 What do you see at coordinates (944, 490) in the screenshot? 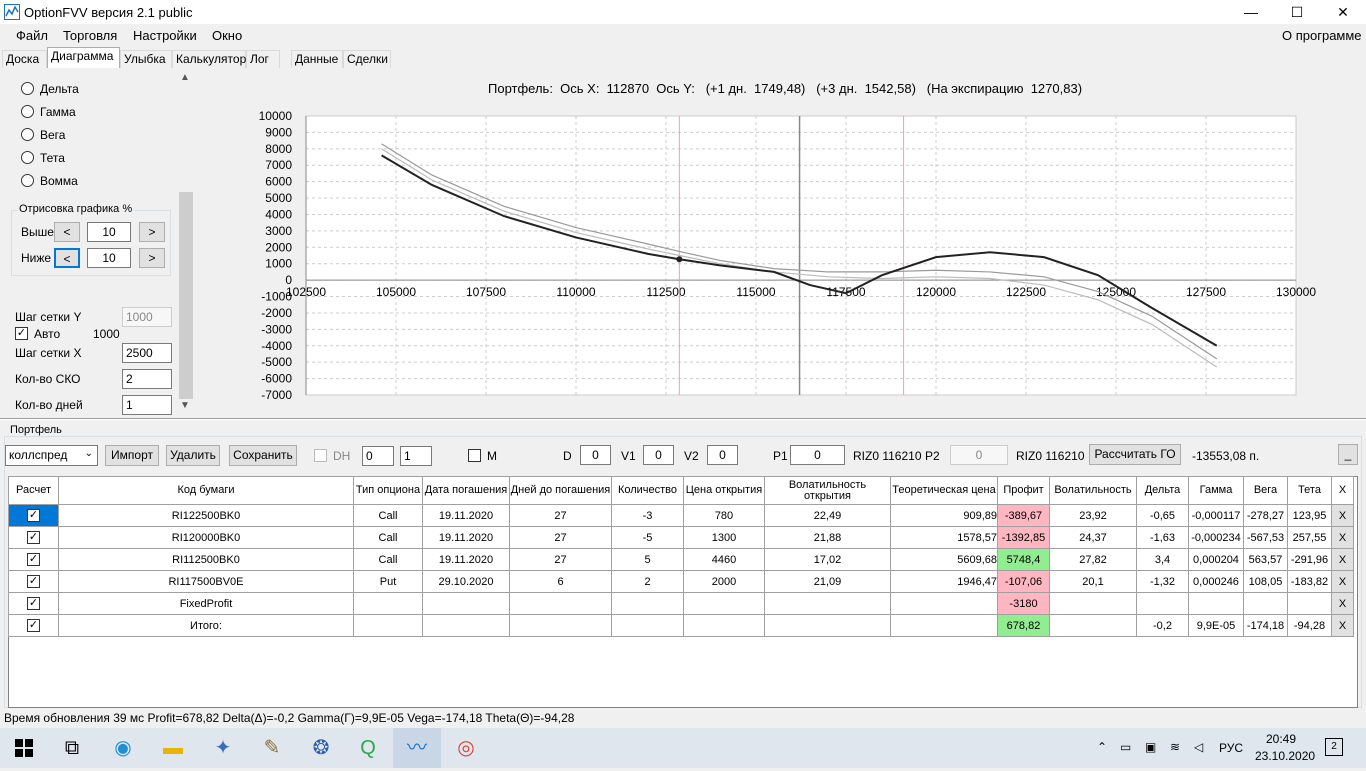
I see `column-header: Теоретическая цена` at bounding box center [944, 490].